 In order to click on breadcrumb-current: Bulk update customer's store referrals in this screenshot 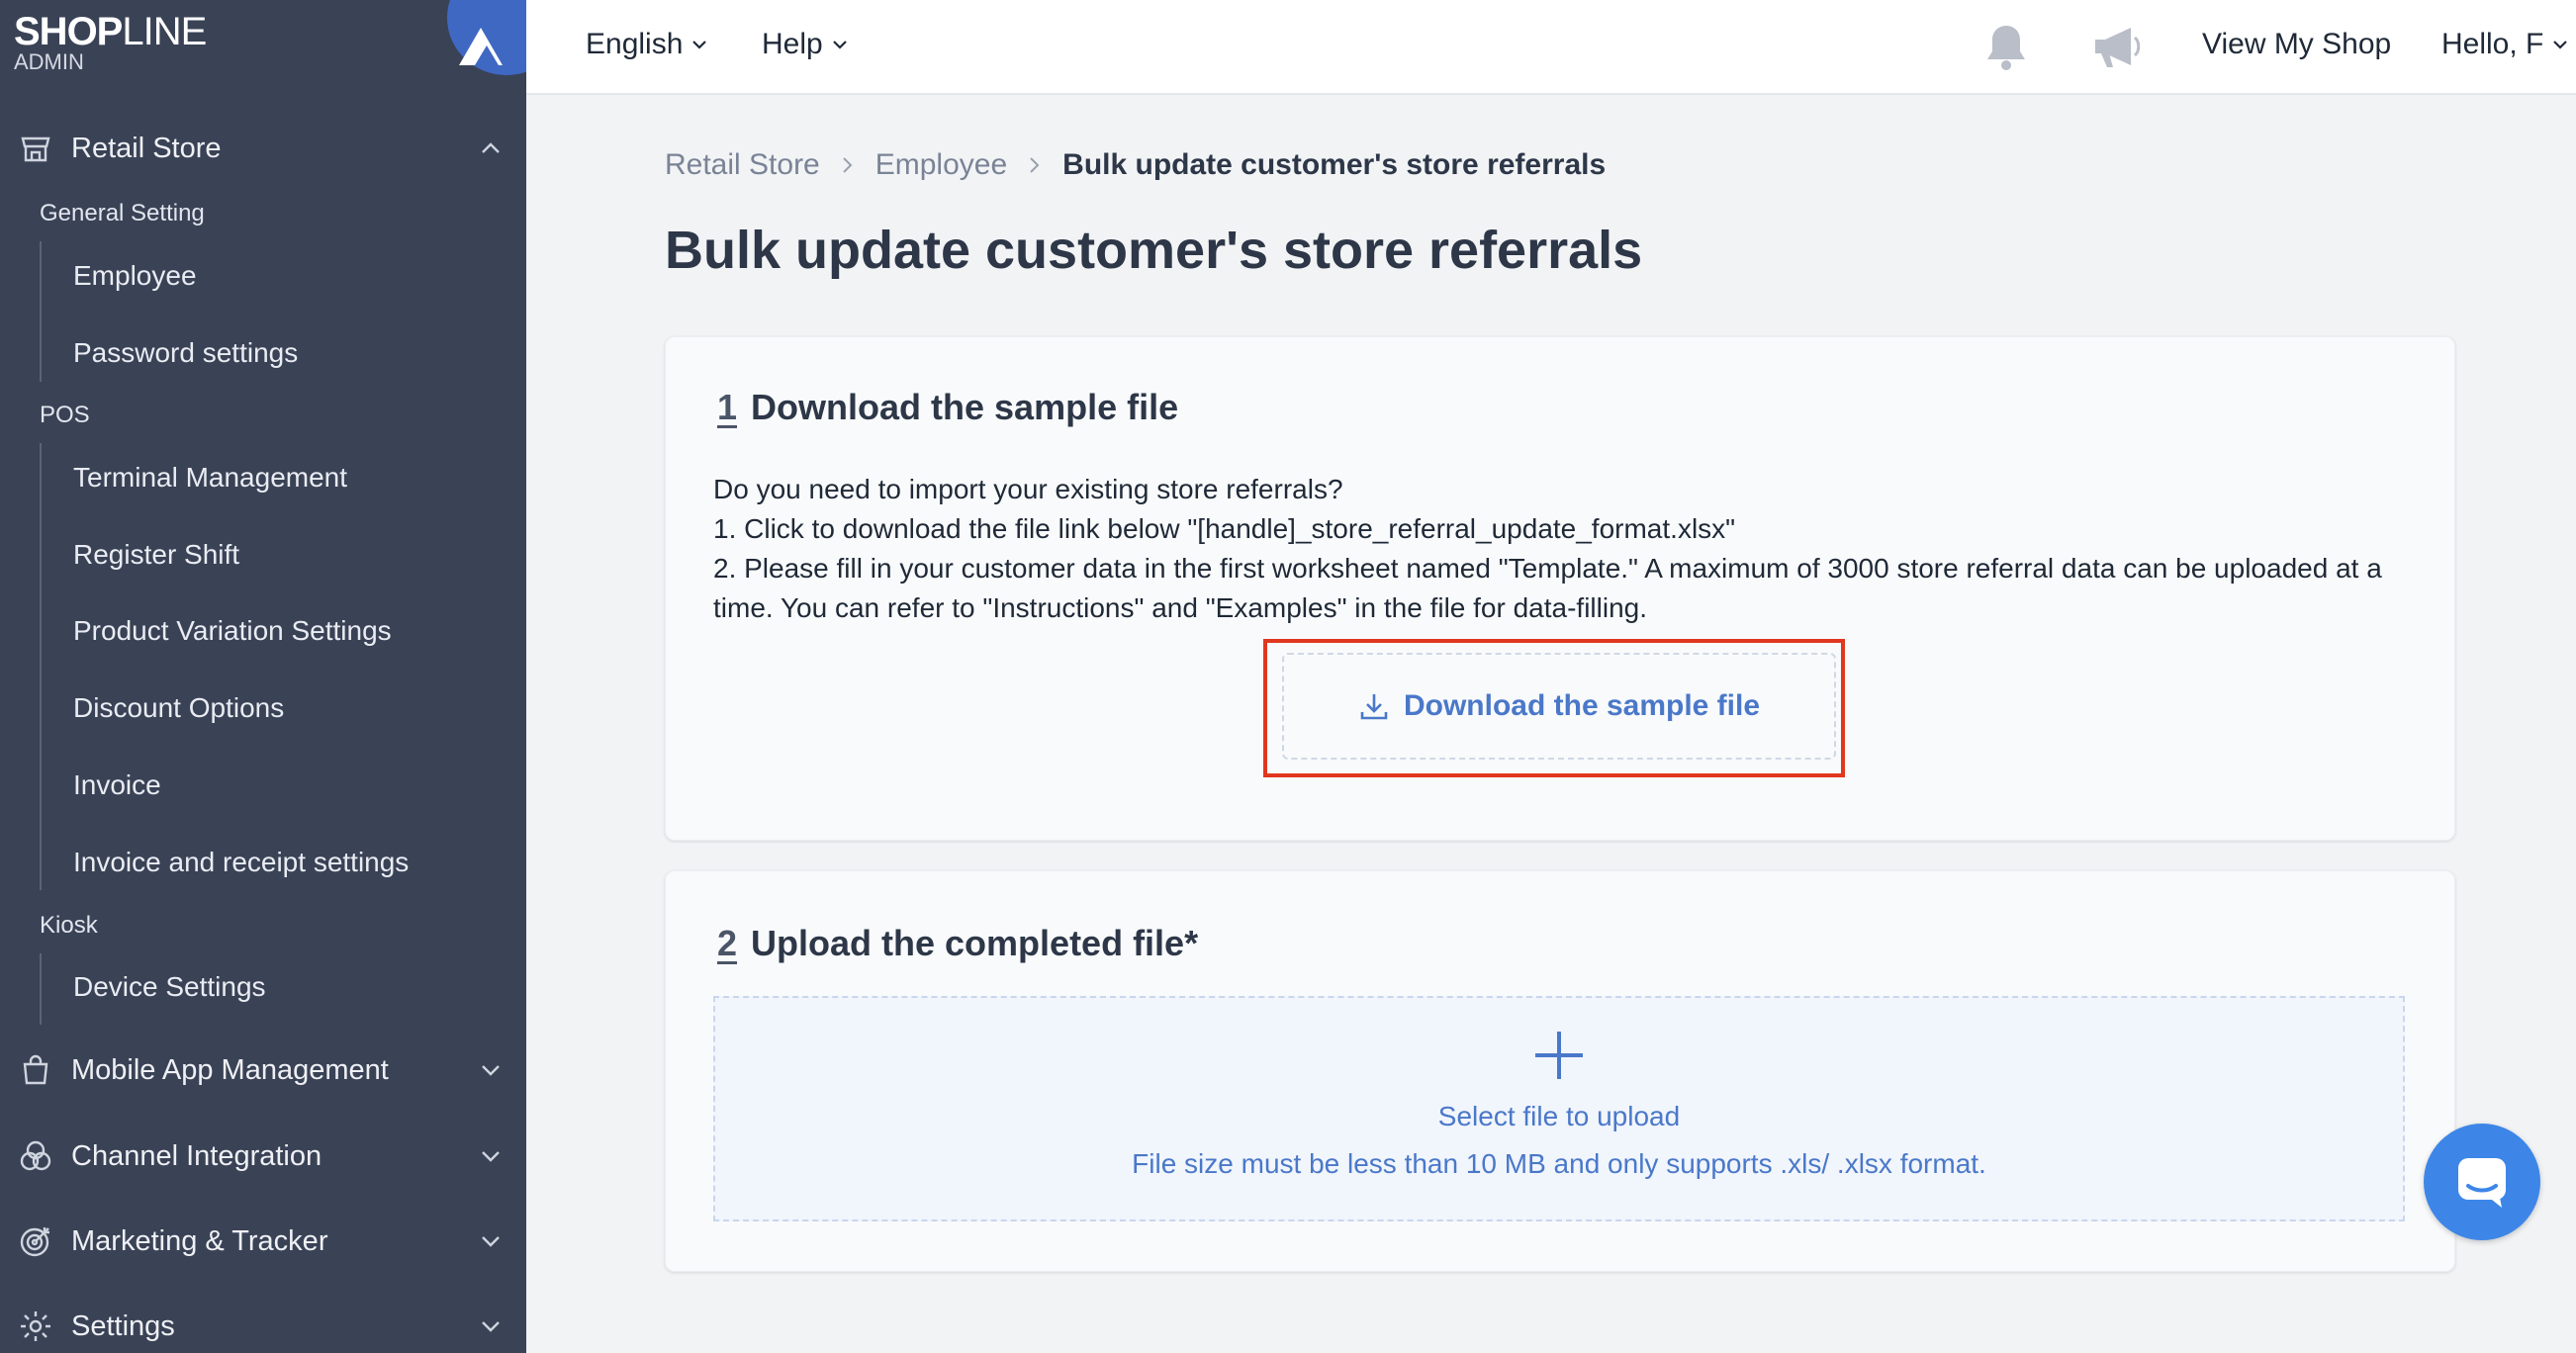, I will do `click(1334, 164)`.